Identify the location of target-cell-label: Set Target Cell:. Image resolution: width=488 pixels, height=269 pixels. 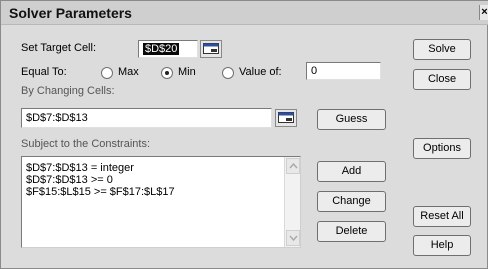
(59, 48).